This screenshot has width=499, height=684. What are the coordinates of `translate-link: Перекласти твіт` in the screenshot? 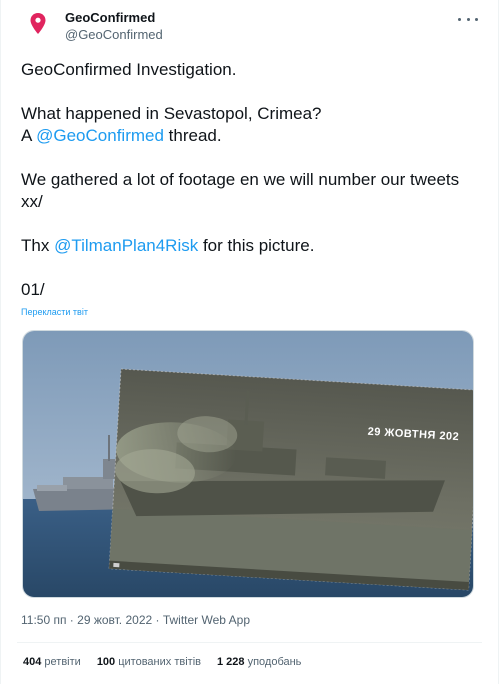 It's located at (54, 312).